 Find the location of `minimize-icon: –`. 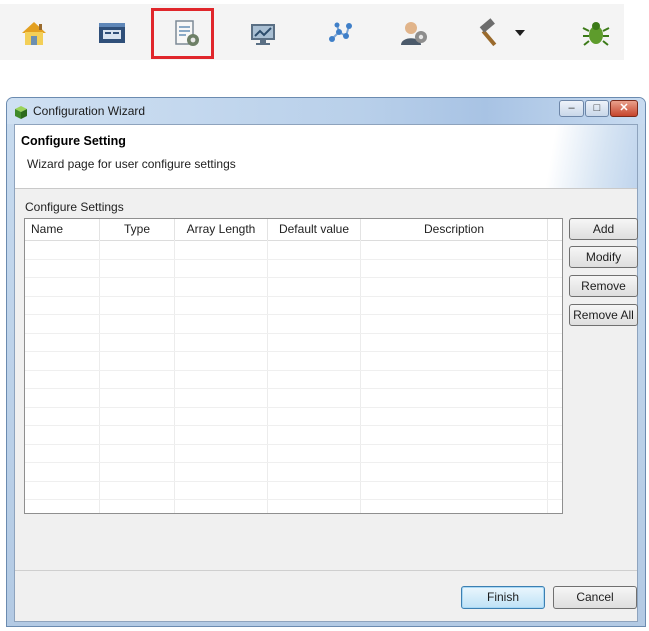

minimize-icon: – is located at coordinates (571, 108).